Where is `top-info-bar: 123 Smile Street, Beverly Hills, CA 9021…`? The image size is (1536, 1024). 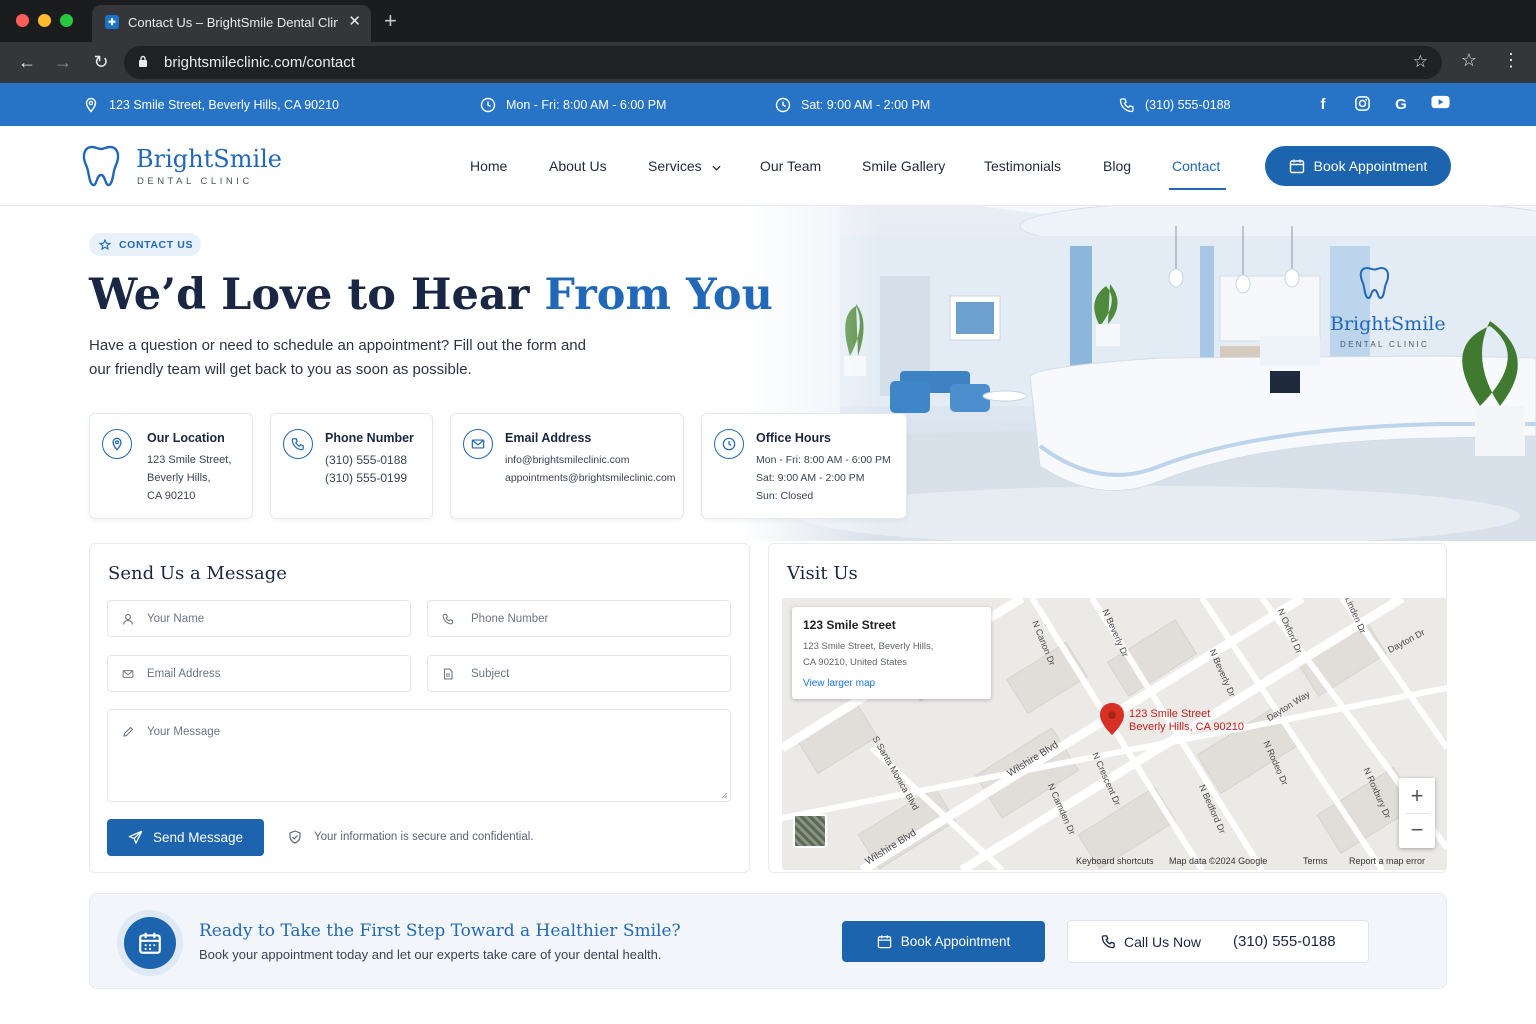 top-info-bar: 123 Smile Street, Beverly Hills, CA 9021… is located at coordinates (768, 104).